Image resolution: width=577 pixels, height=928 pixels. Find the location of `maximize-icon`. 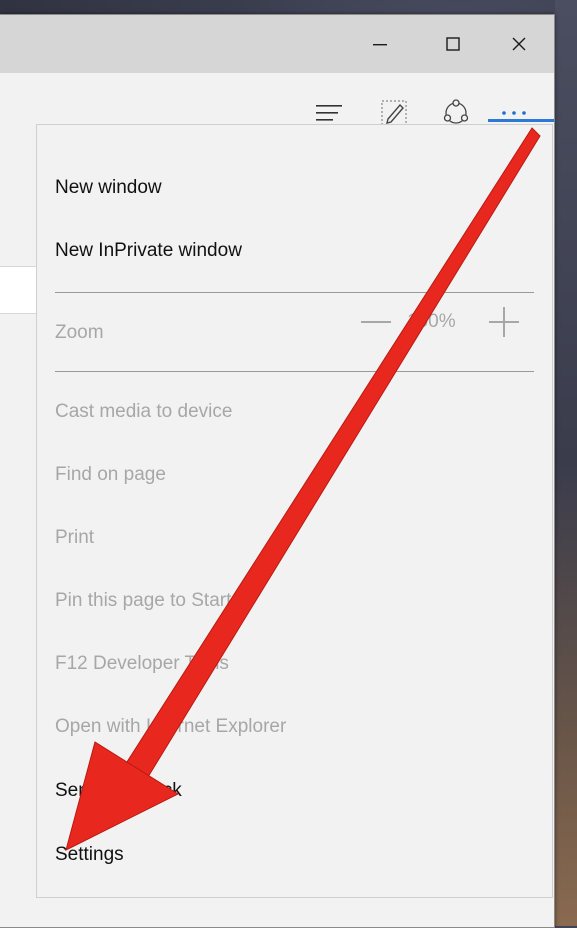

maximize-icon is located at coordinates (453, 44).